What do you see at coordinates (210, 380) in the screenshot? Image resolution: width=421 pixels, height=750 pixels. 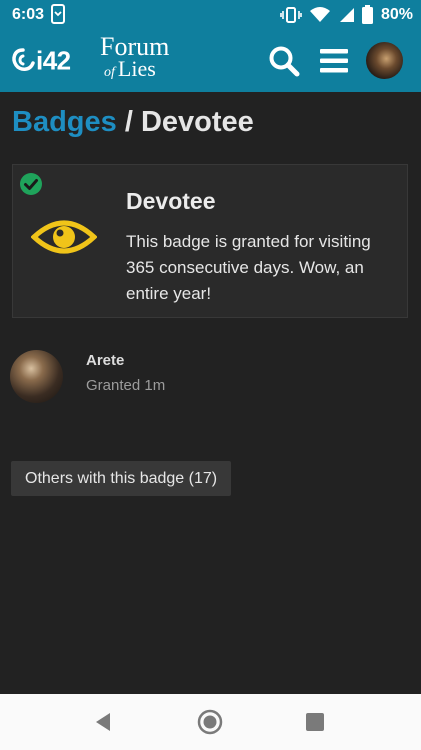 I see `granted-user-row: Arete Granted 1m` at bounding box center [210, 380].